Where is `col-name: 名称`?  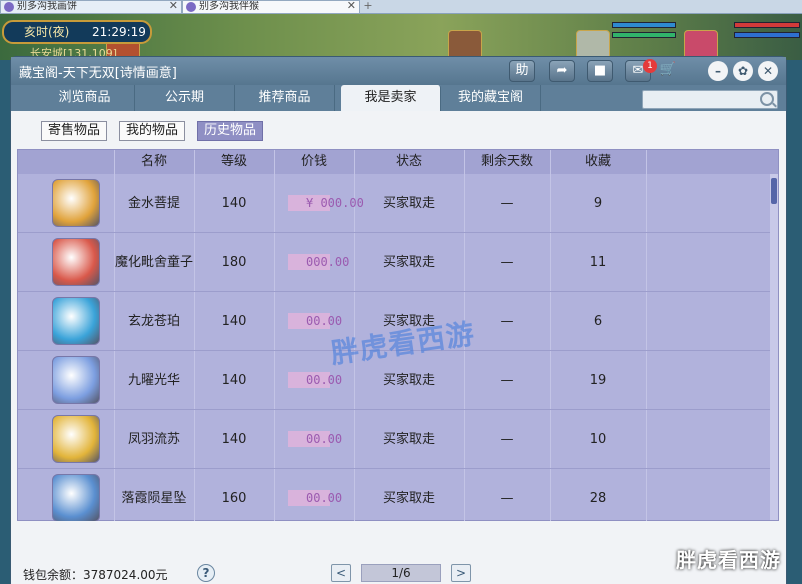
col-name: 名称 is located at coordinates (154, 162).